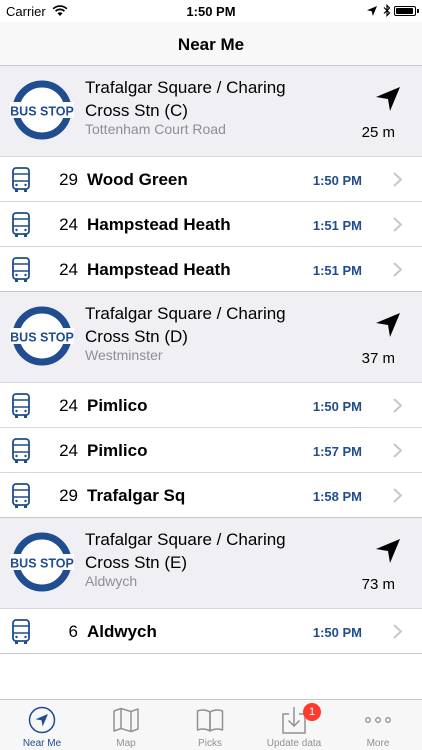  Describe the element at coordinates (137, 179) in the screenshot. I see `destination: Wood Green` at that location.